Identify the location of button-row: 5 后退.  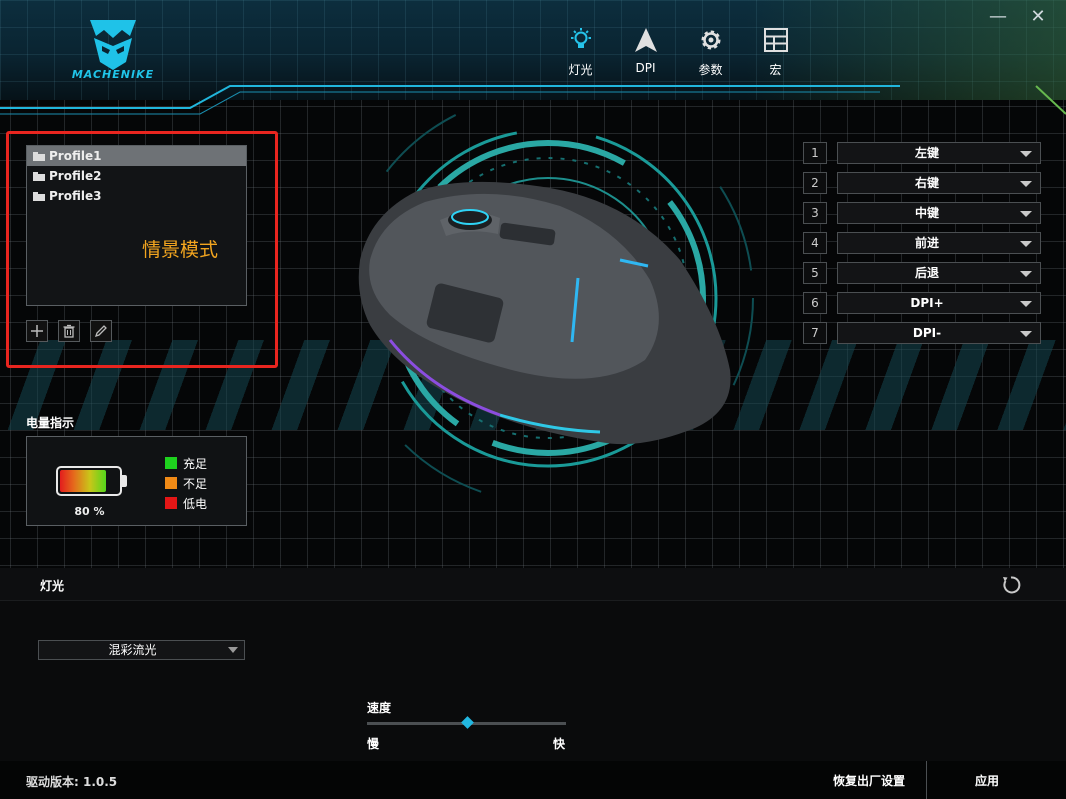
(922, 273).